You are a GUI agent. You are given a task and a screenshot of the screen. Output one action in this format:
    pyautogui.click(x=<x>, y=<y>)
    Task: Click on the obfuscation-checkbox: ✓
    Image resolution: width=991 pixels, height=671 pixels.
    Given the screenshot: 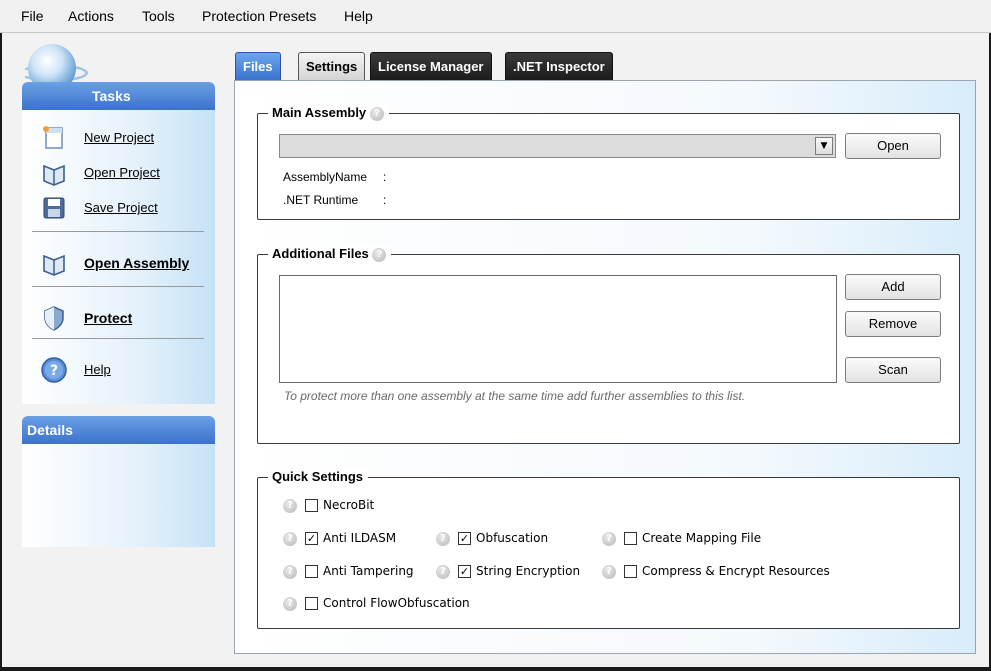 What is the action you would take?
    pyautogui.click(x=464, y=538)
    